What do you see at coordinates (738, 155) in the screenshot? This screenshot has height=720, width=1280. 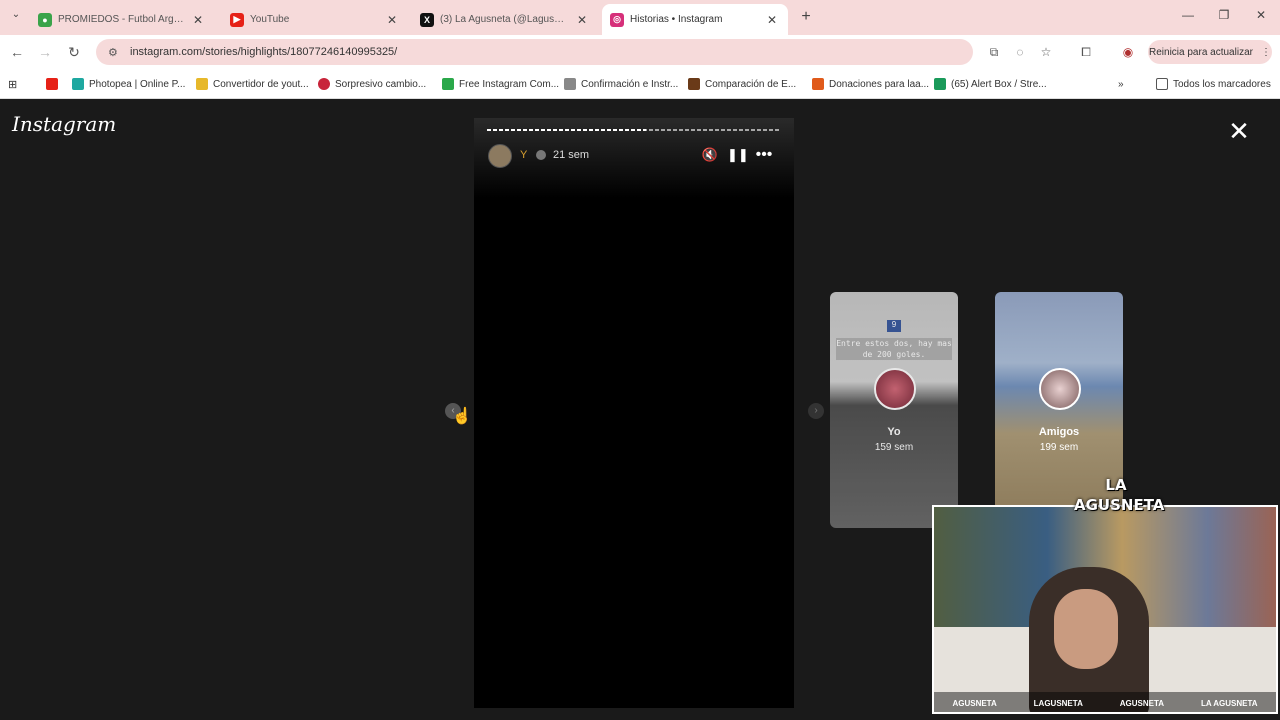 I see `pause-icon: ❚❚` at bounding box center [738, 155].